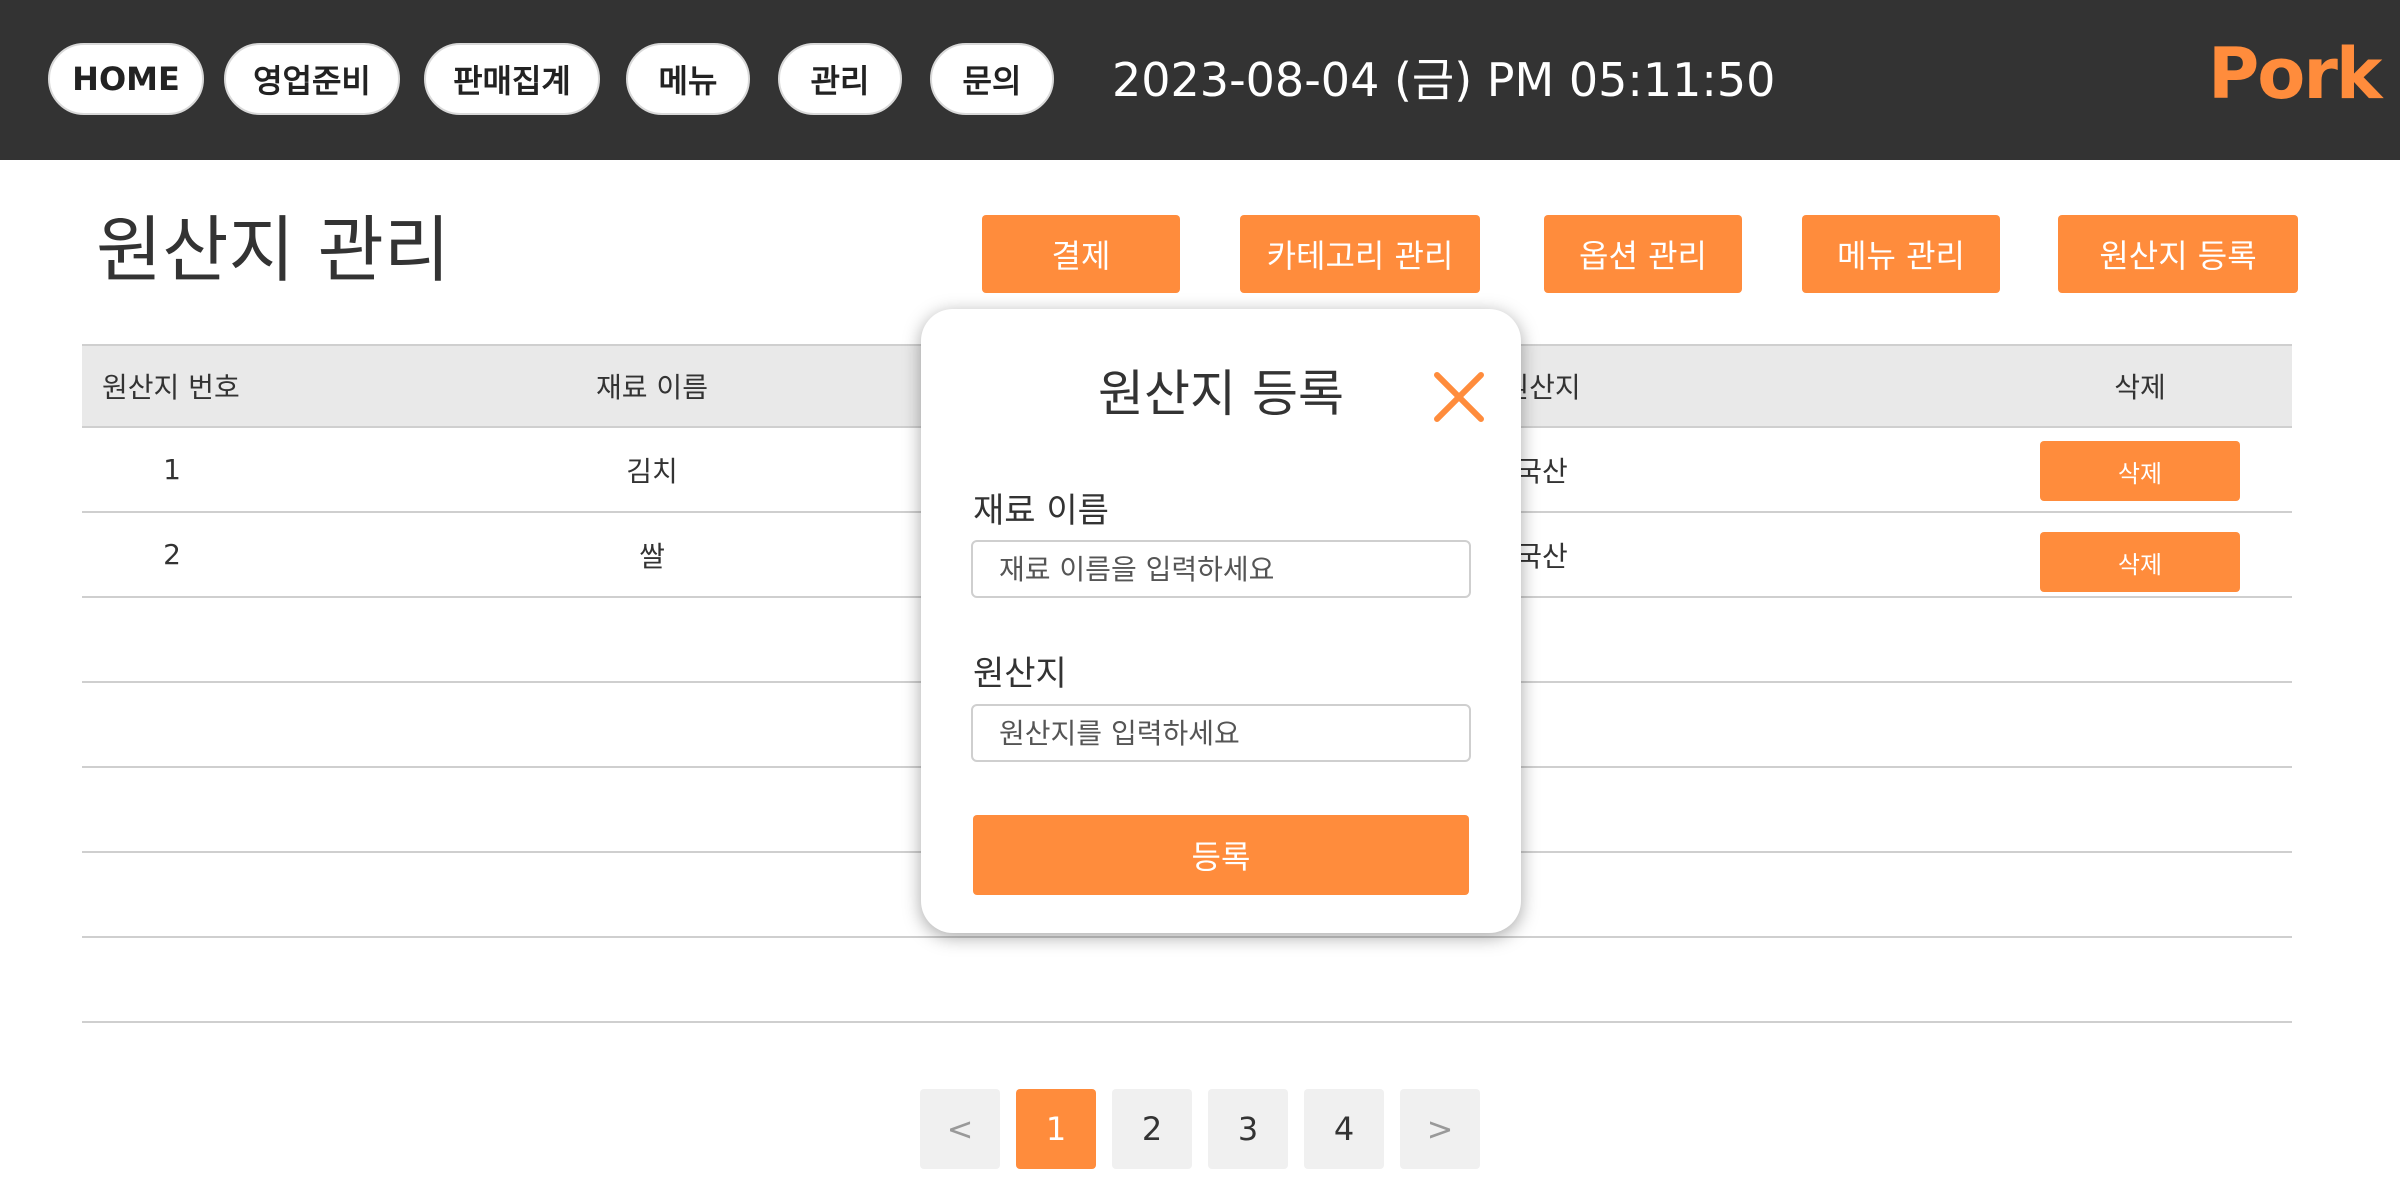  I want to click on ingredient-input, so click(1221, 569).